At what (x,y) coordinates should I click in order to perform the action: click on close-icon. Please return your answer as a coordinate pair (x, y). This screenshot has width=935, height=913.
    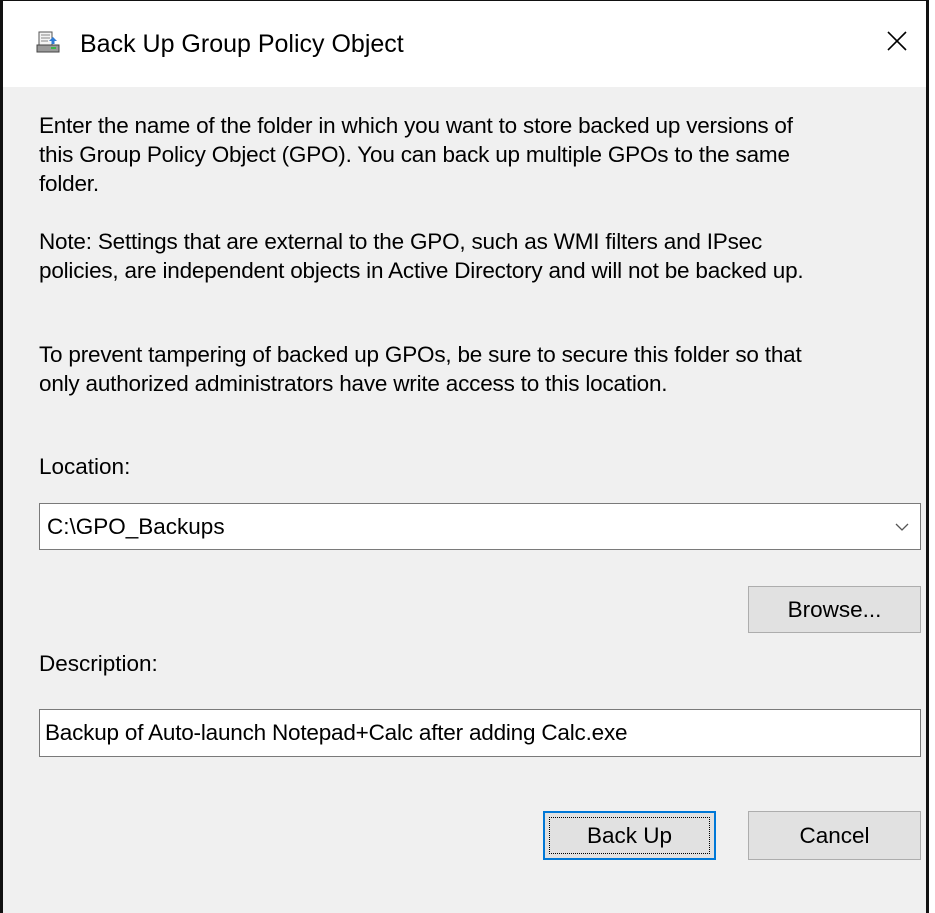
    Looking at the image, I should click on (897, 43).